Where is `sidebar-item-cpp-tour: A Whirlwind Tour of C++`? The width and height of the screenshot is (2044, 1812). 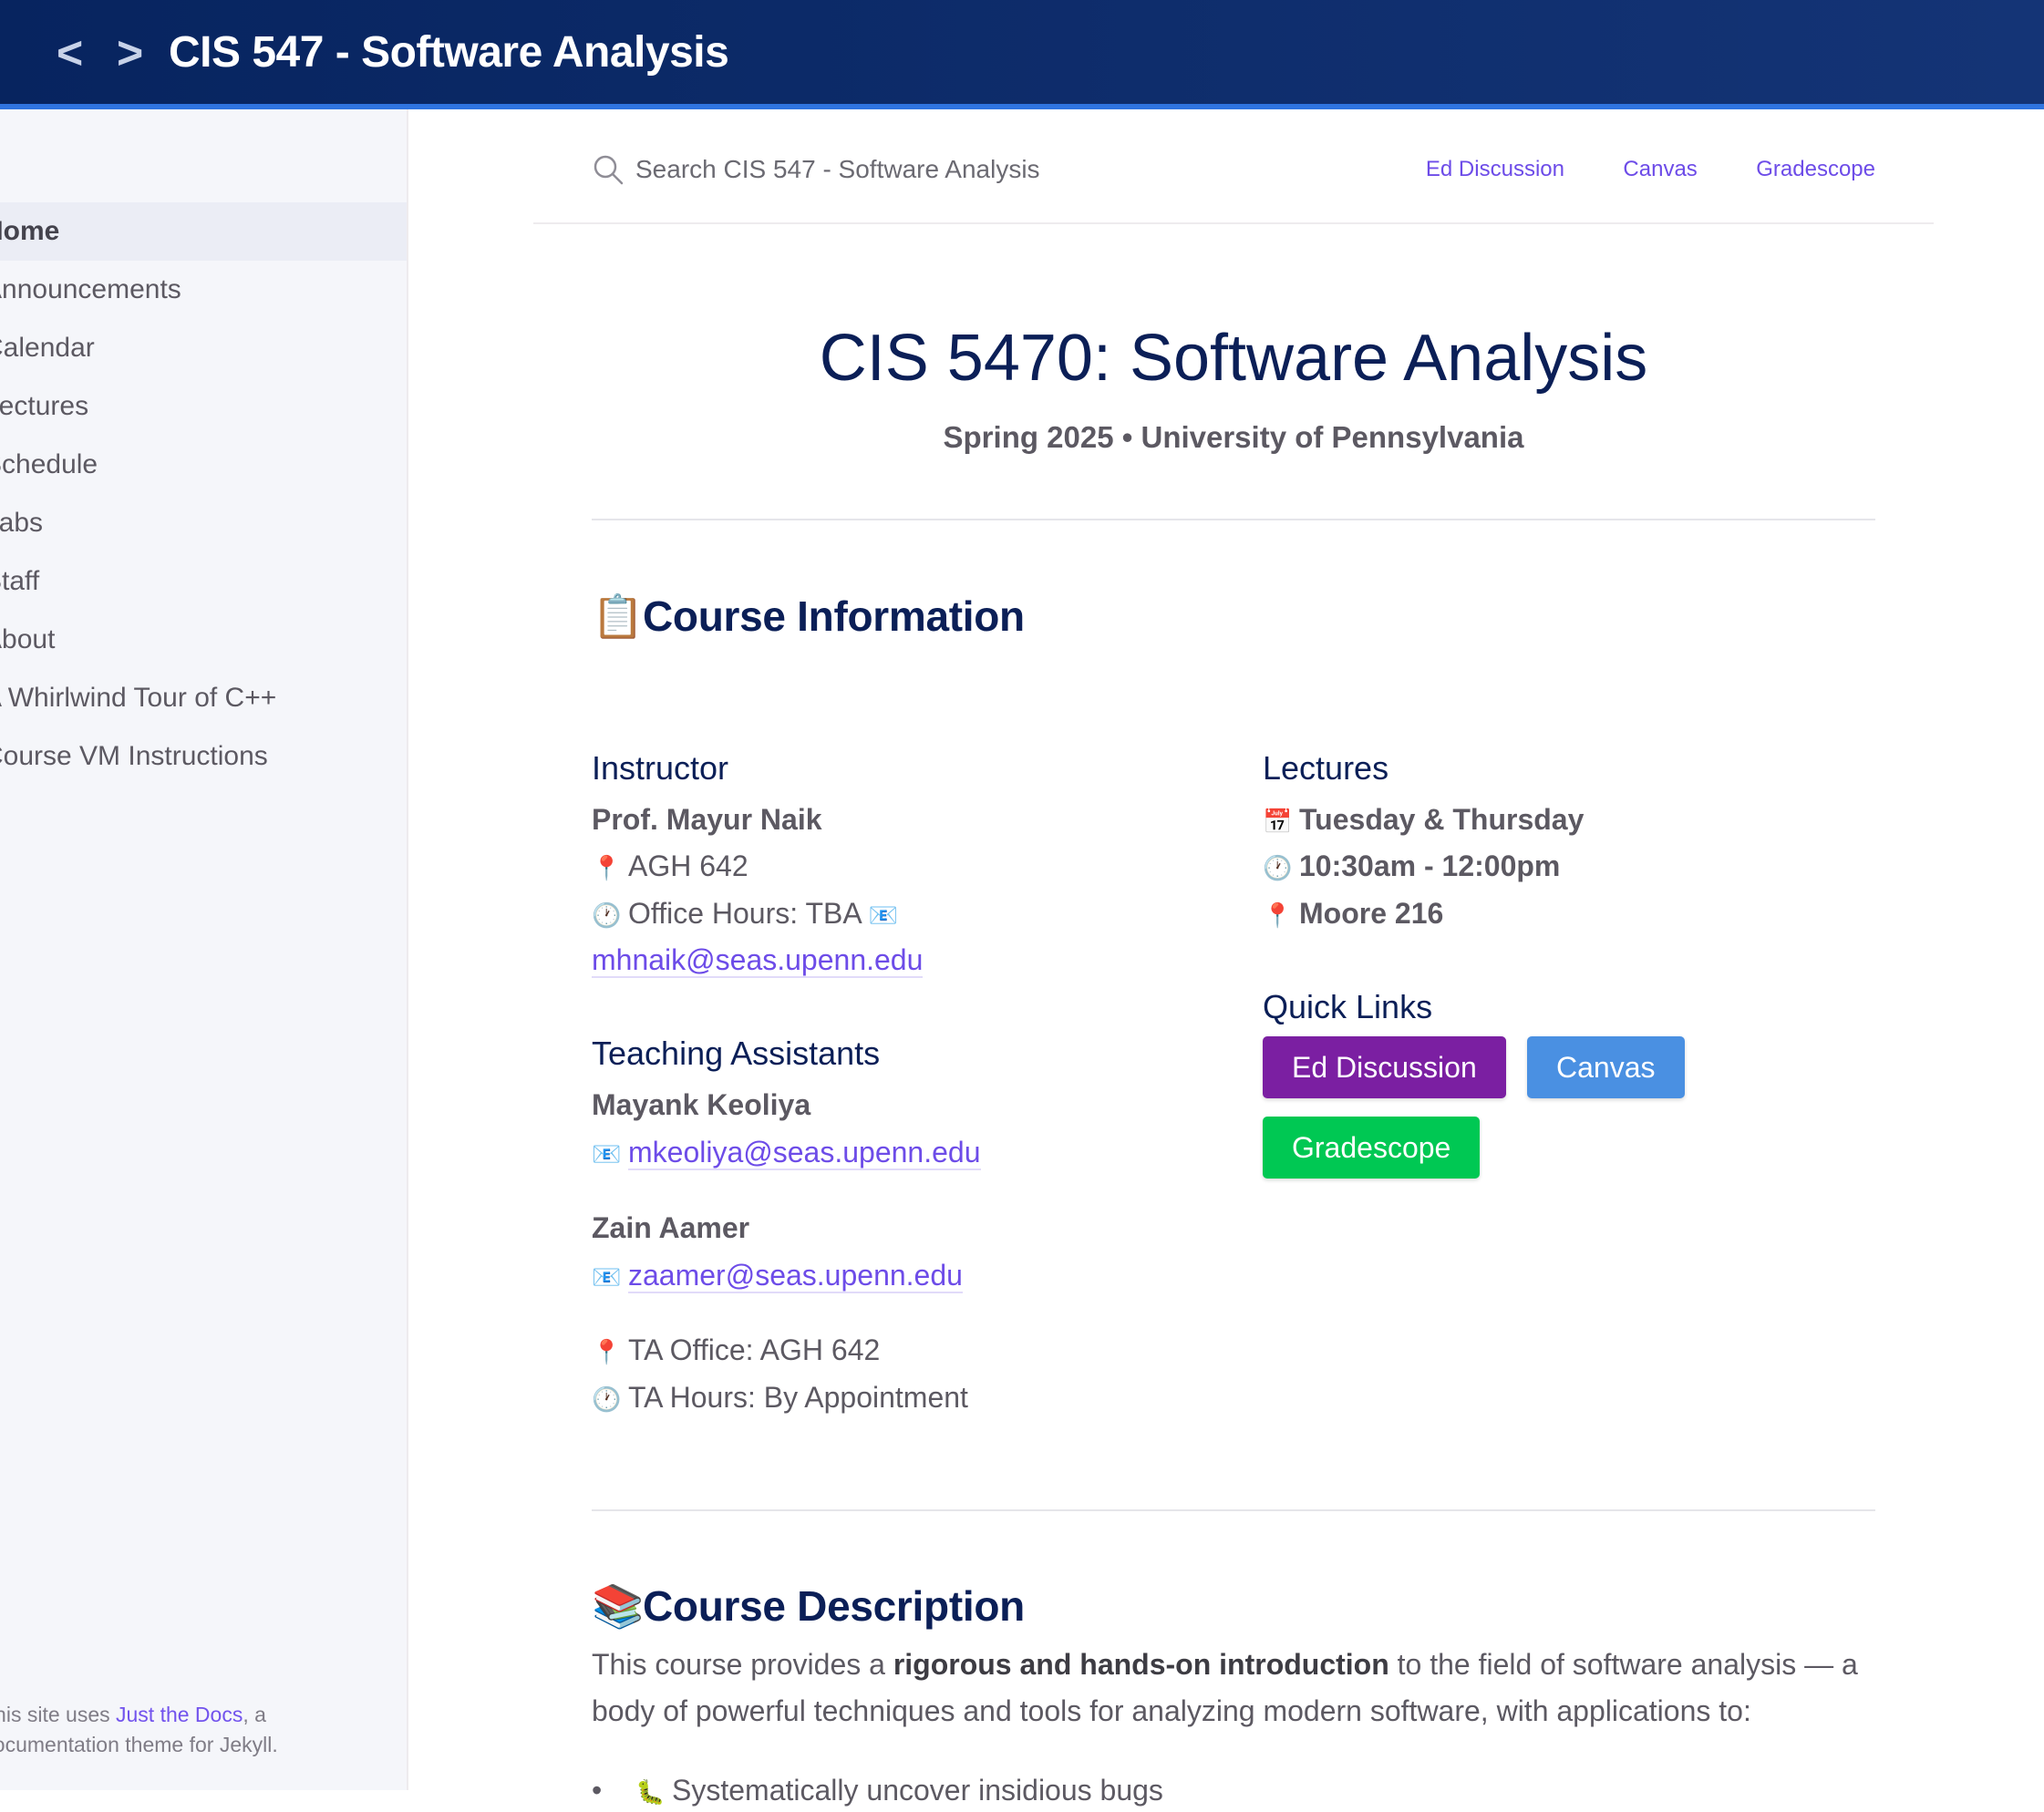
sidebar-item-cpp-tour: A Whirlwind Tour of C++ is located at coordinates (203, 698).